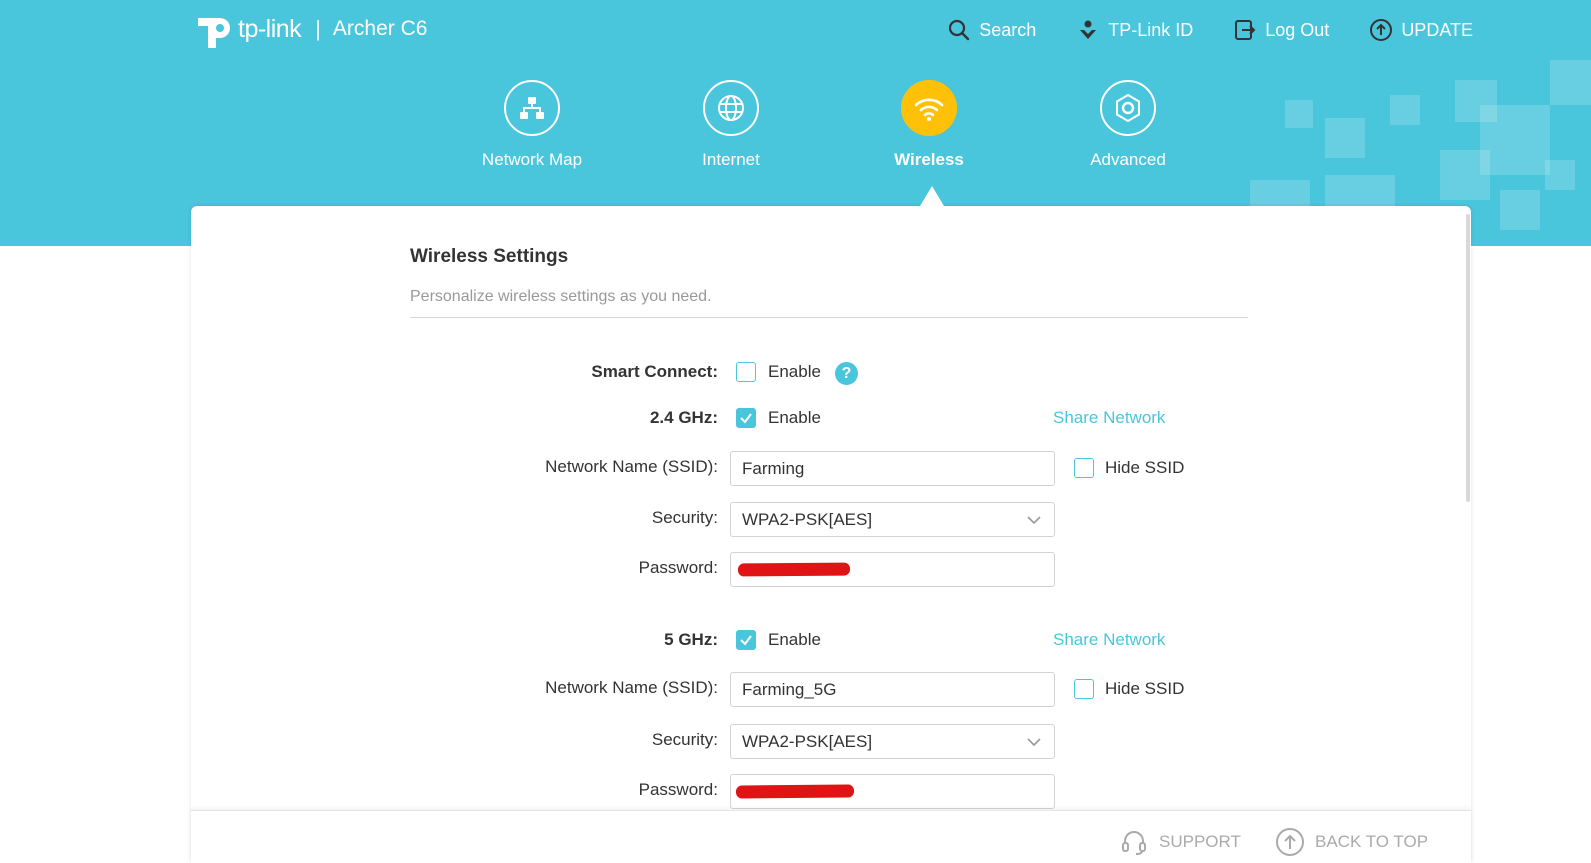 This screenshot has width=1591, height=863. I want to click on band-5-label: 5 GHz:, so click(691, 639).